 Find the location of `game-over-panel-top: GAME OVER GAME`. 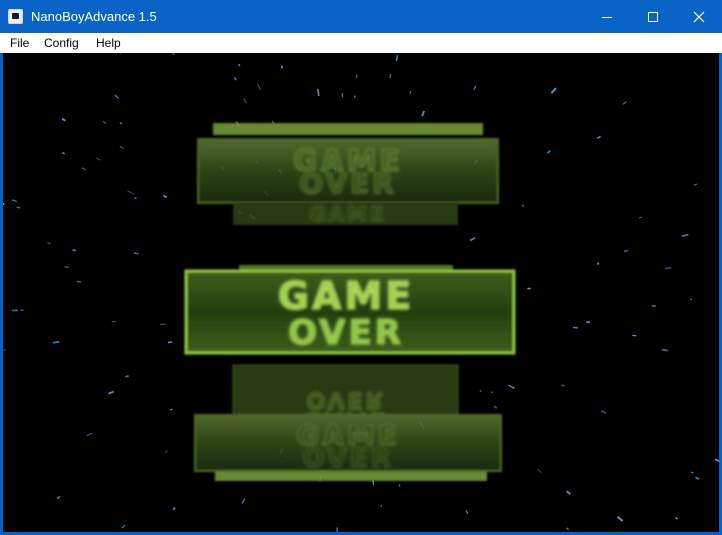

game-over-panel-top: GAME OVER GAME is located at coordinates (348, 175).